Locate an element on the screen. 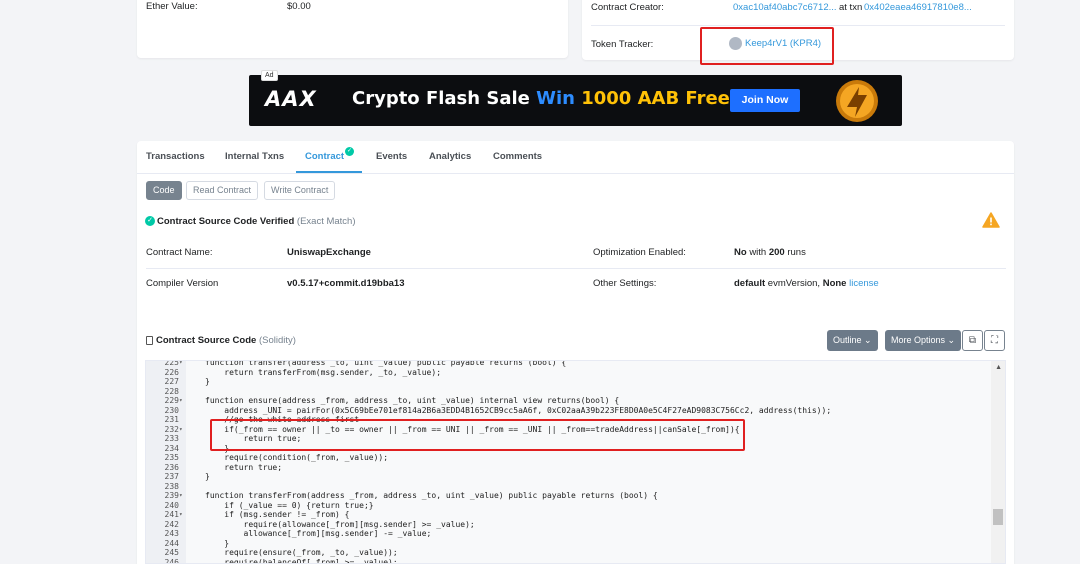  code-text: require(balanceOf[_from] >= _value); is located at coordinates (301, 560).